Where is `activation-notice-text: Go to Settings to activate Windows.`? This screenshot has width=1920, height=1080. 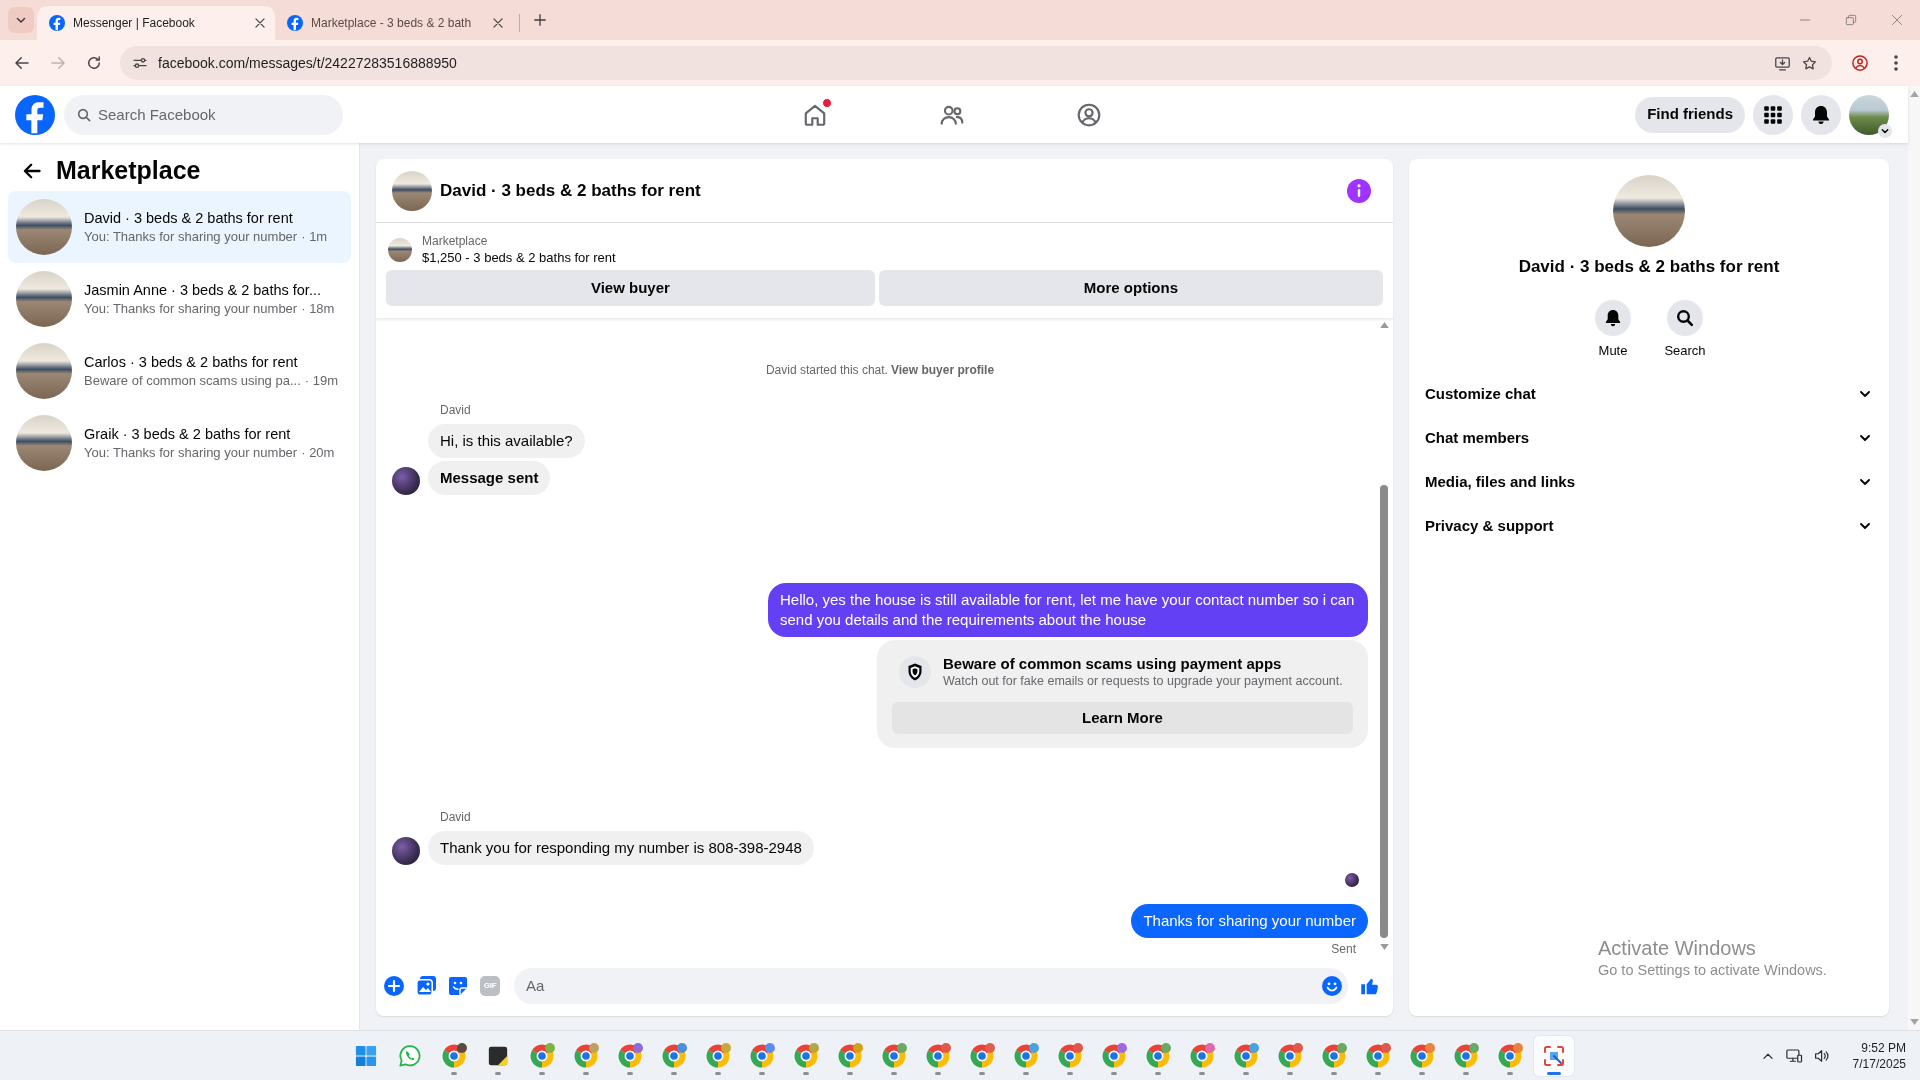
activation-notice-text: Go to Settings to activate Windows. is located at coordinates (1712, 971).